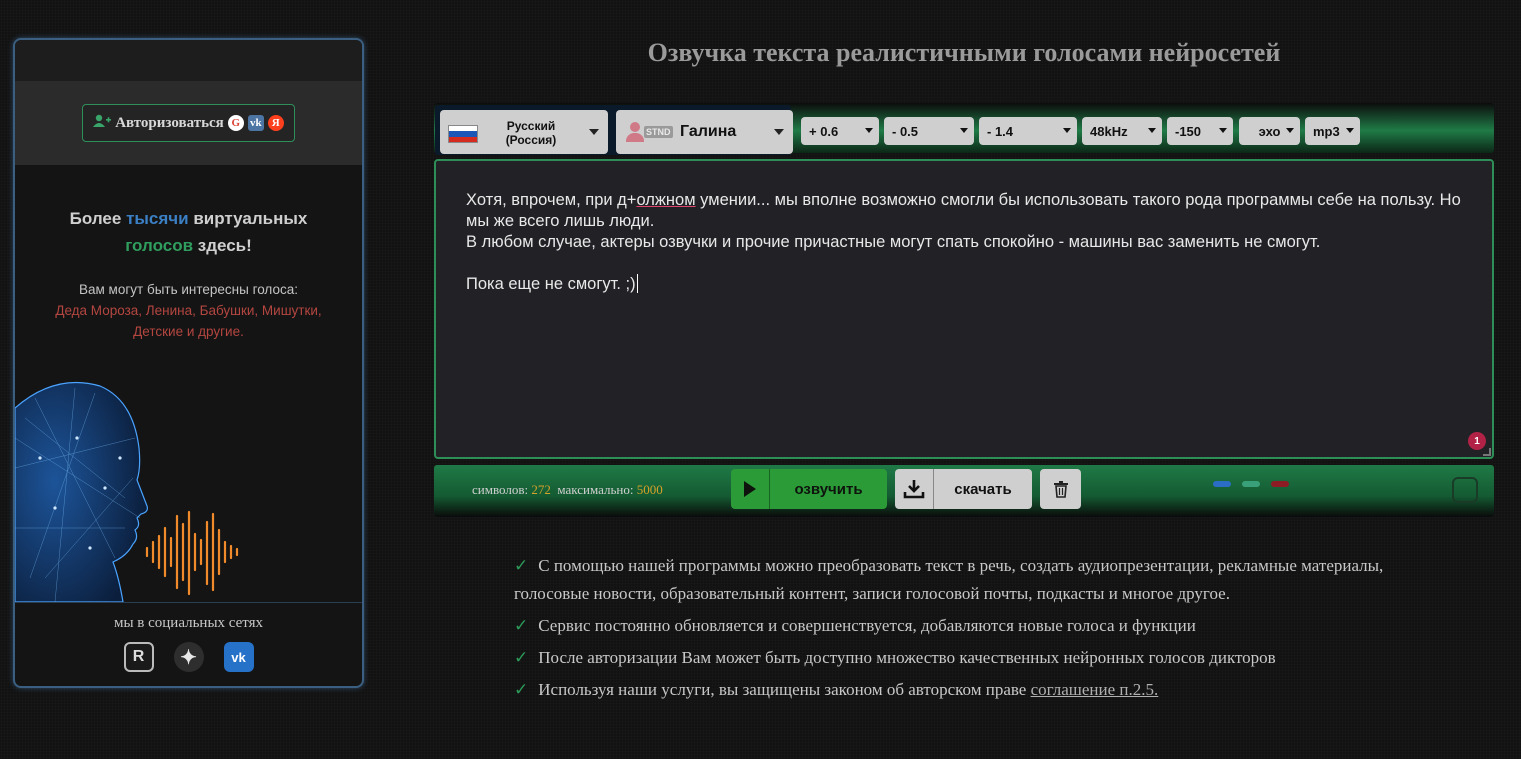 This screenshot has width=1521, height=759. What do you see at coordinates (138, 657) in the screenshot?
I see `rutube-icon: R` at bounding box center [138, 657].